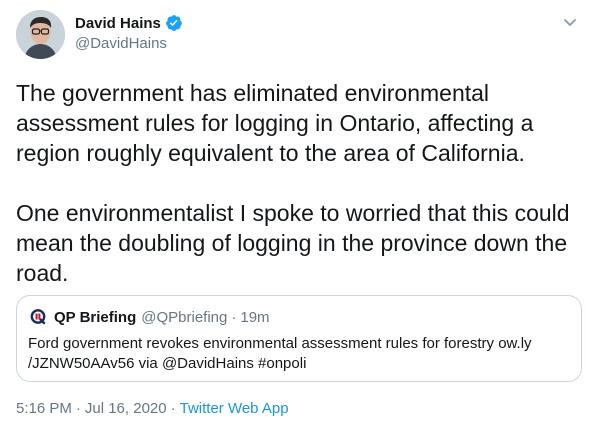 This screenshot has width=598, height=427. What do you see at coordinates (174, 23) in the screenshot?
I see `verified-badge-icon` at bounding box center [174, 23].